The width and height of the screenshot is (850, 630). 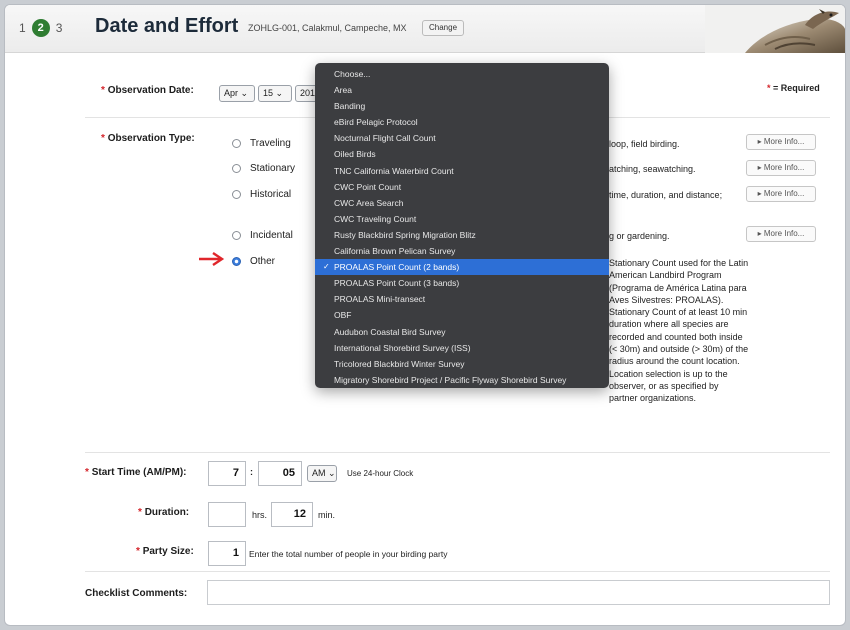 I want to click on hour-input: 7, so click(x=227, y=473).